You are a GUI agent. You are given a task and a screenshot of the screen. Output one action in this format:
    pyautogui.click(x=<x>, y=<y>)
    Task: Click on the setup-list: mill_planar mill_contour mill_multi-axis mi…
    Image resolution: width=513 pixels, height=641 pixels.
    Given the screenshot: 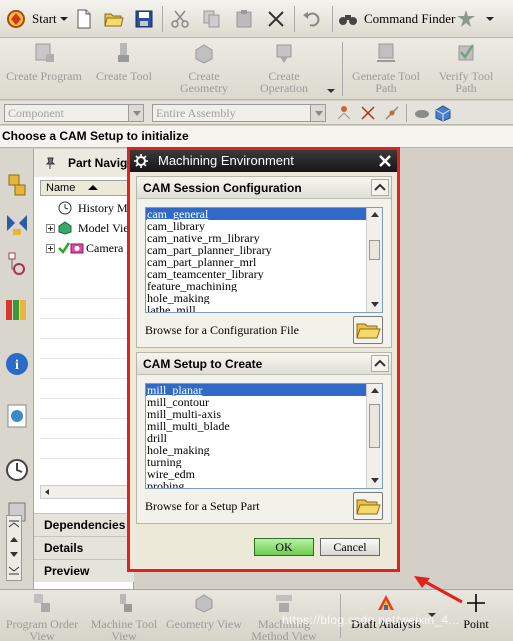 What is the action you would take?
    pyautogui.click(x=264, y=436)
    